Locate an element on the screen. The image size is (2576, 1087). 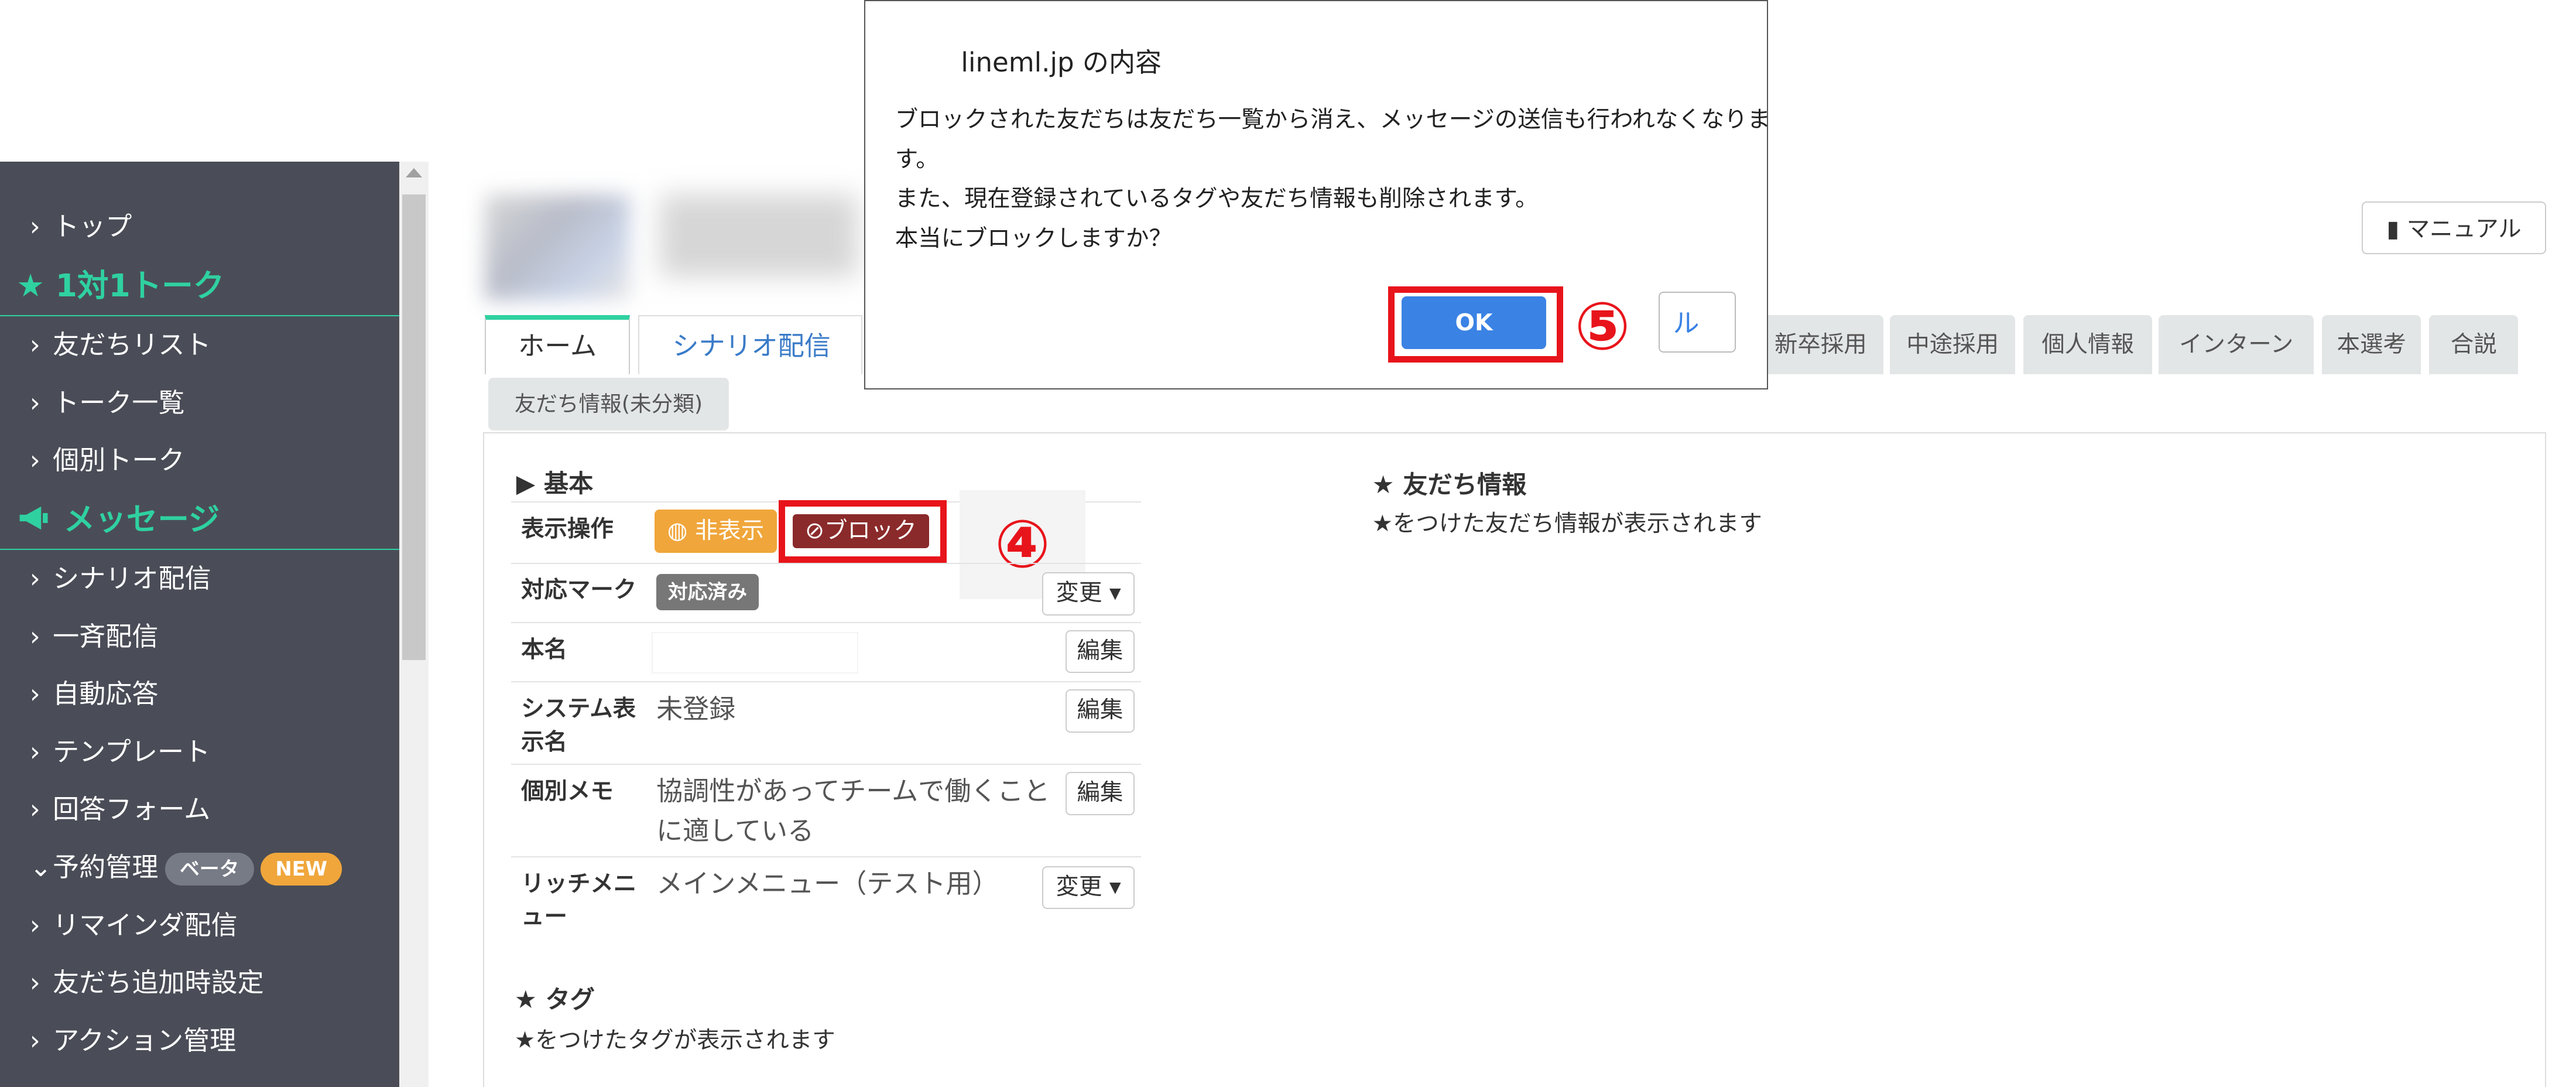
sidebar-item-label: シナリオ配信 is located at coordinates (132, 578).